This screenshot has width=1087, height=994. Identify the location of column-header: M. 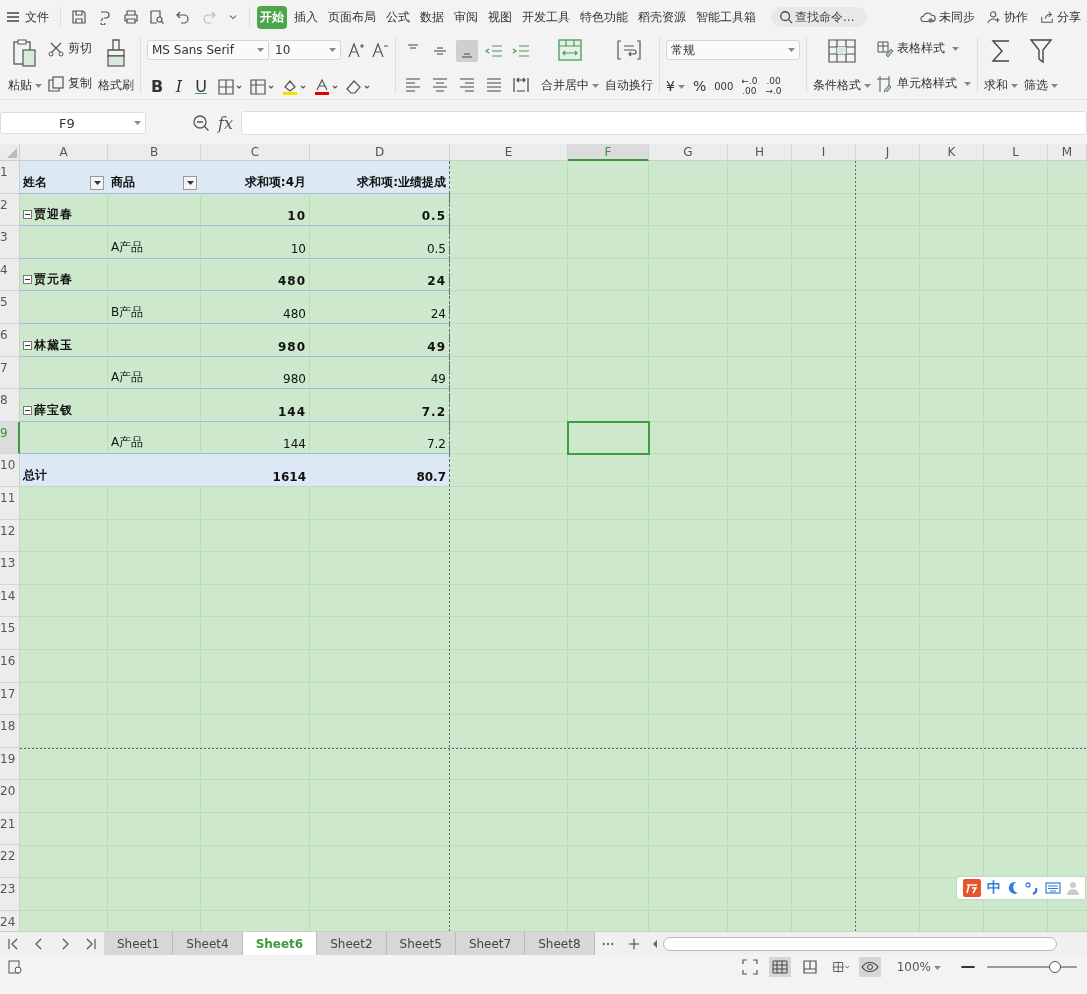
(1067, 152).